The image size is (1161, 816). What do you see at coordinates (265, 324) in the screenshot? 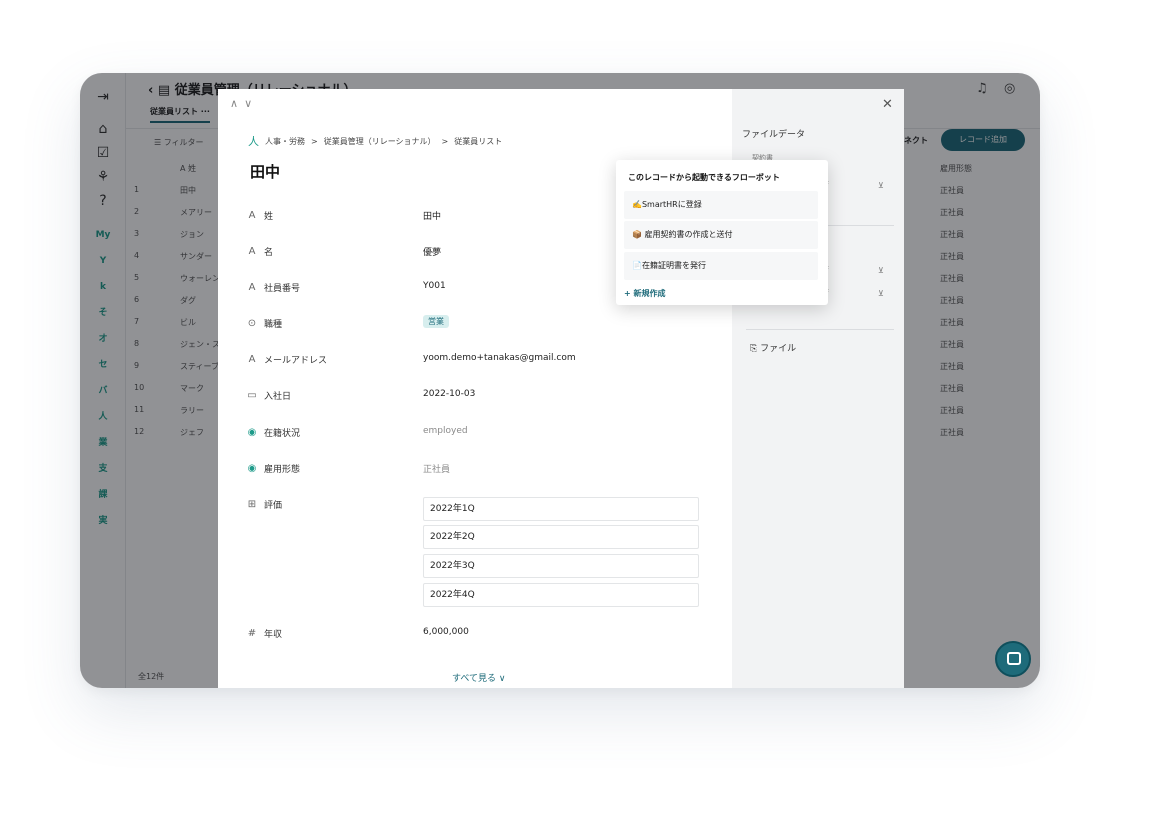
I see `field-label-job-type: ⊙ 職種` at bounding box center [265, 324].